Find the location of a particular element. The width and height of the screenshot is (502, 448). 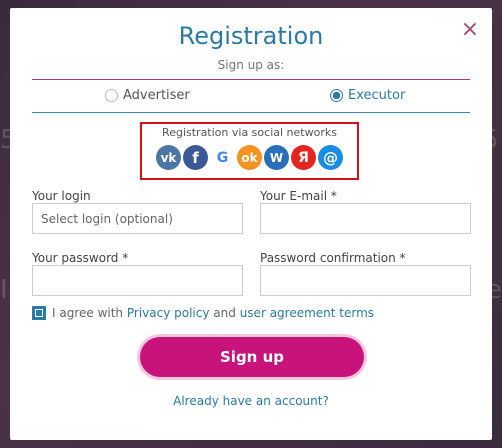

email-input is located at coordinates (365, 218).